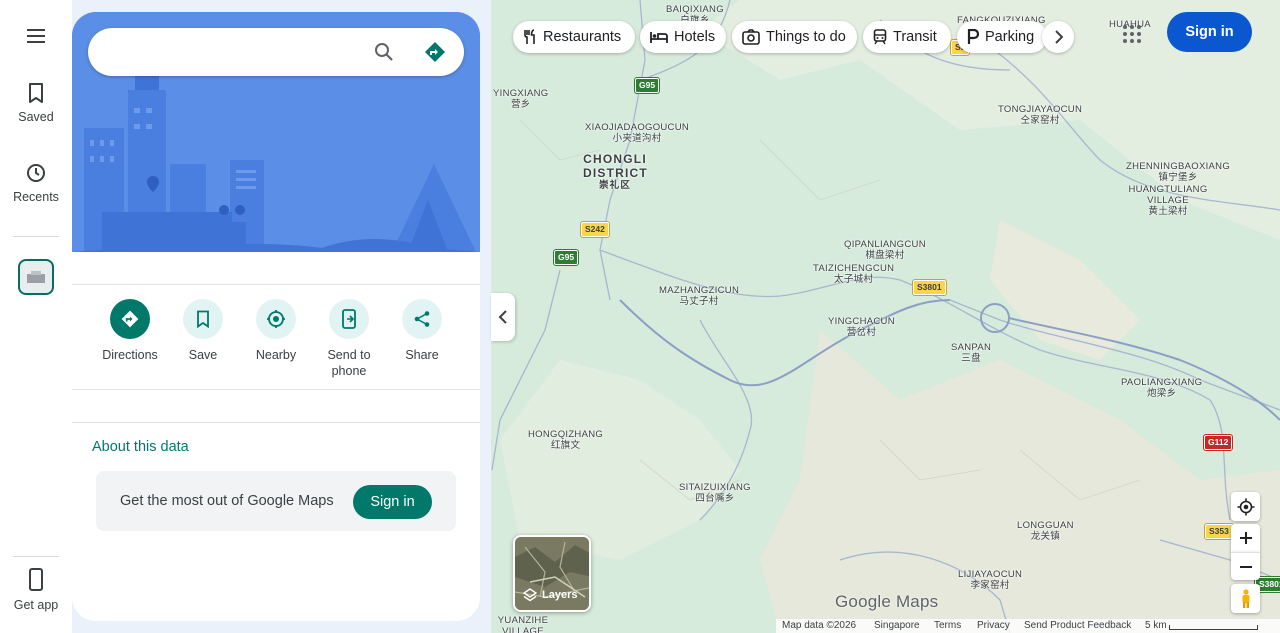  I want to click on zoom-out-button, so click(1245, 566).